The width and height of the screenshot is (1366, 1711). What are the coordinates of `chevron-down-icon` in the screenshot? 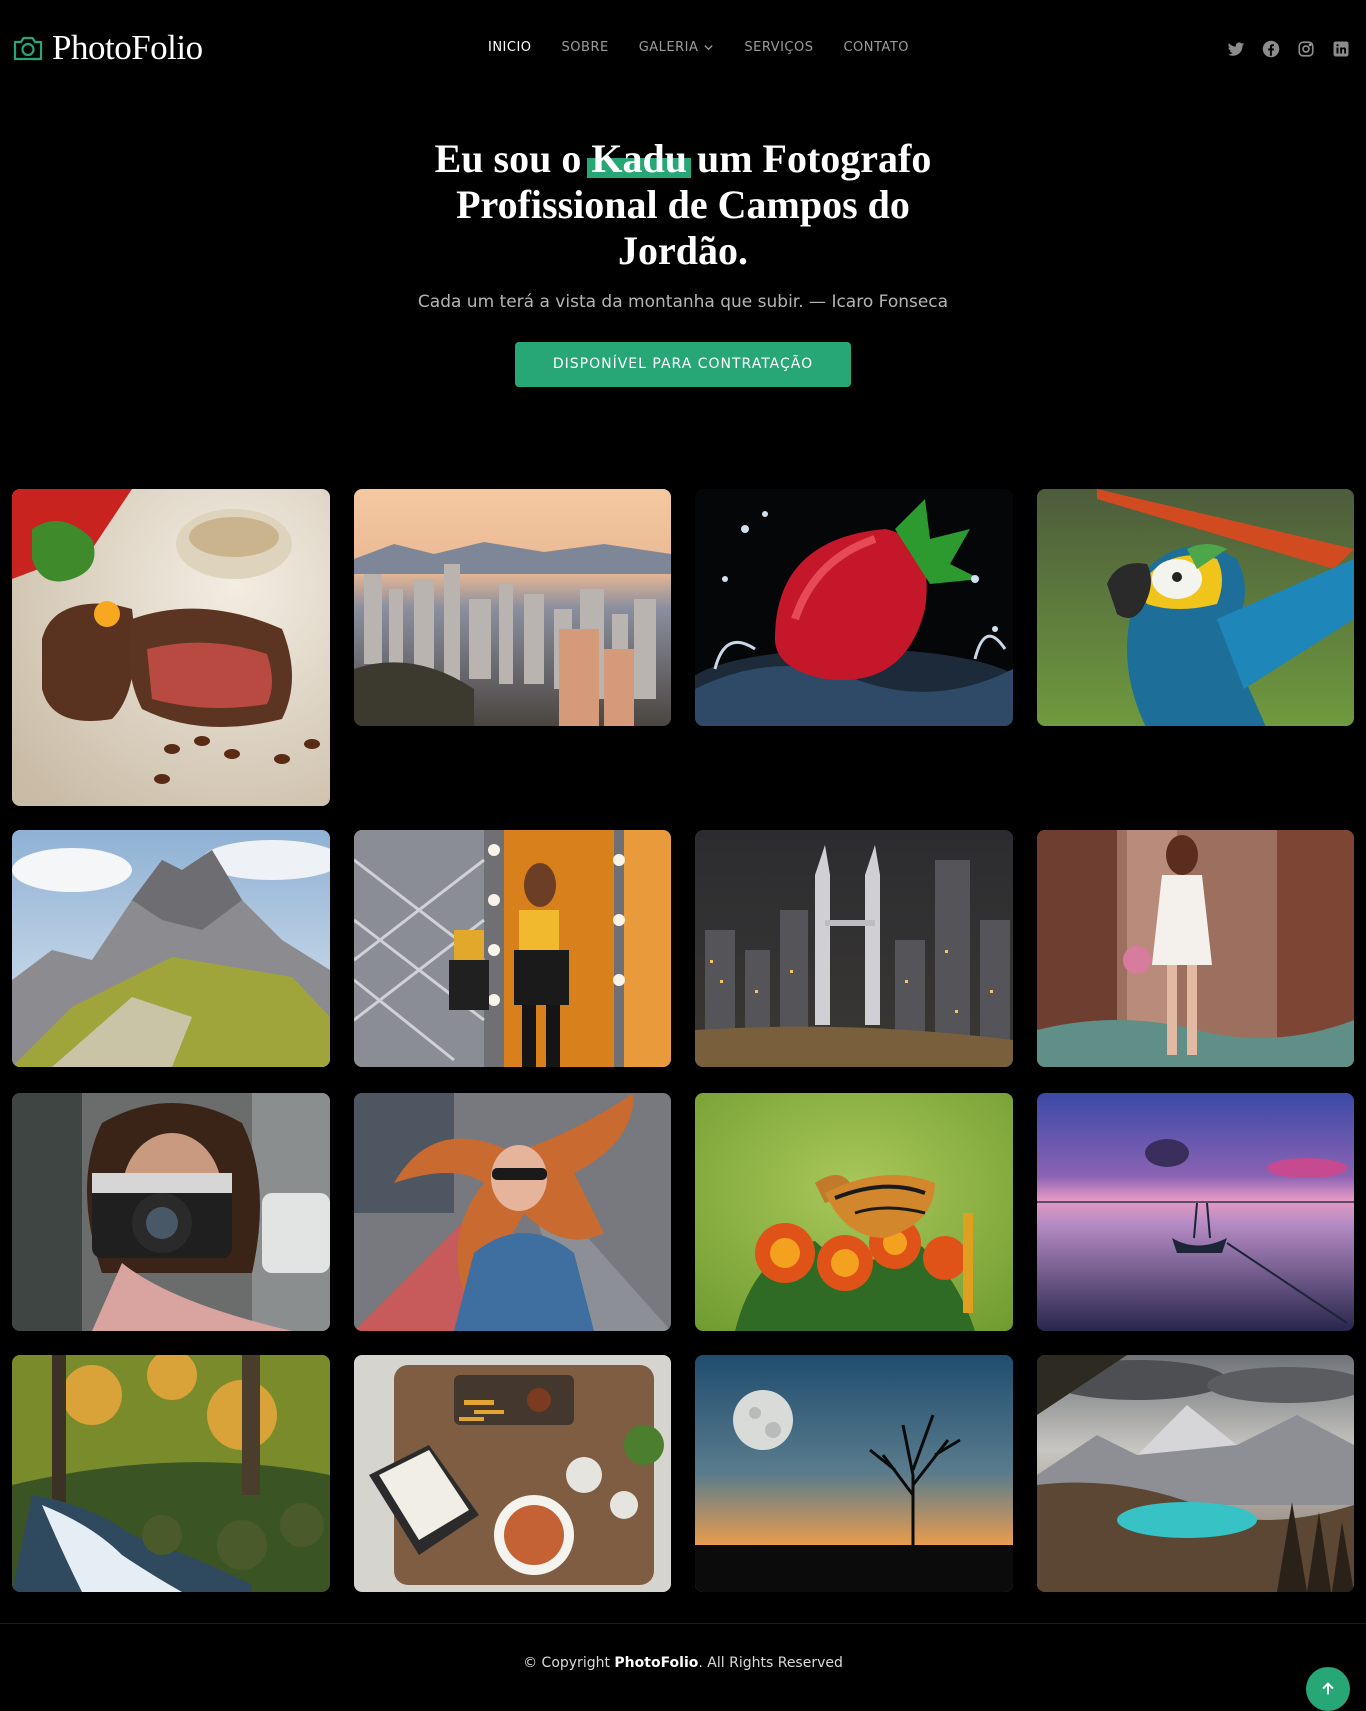 It's located at (709, 48).